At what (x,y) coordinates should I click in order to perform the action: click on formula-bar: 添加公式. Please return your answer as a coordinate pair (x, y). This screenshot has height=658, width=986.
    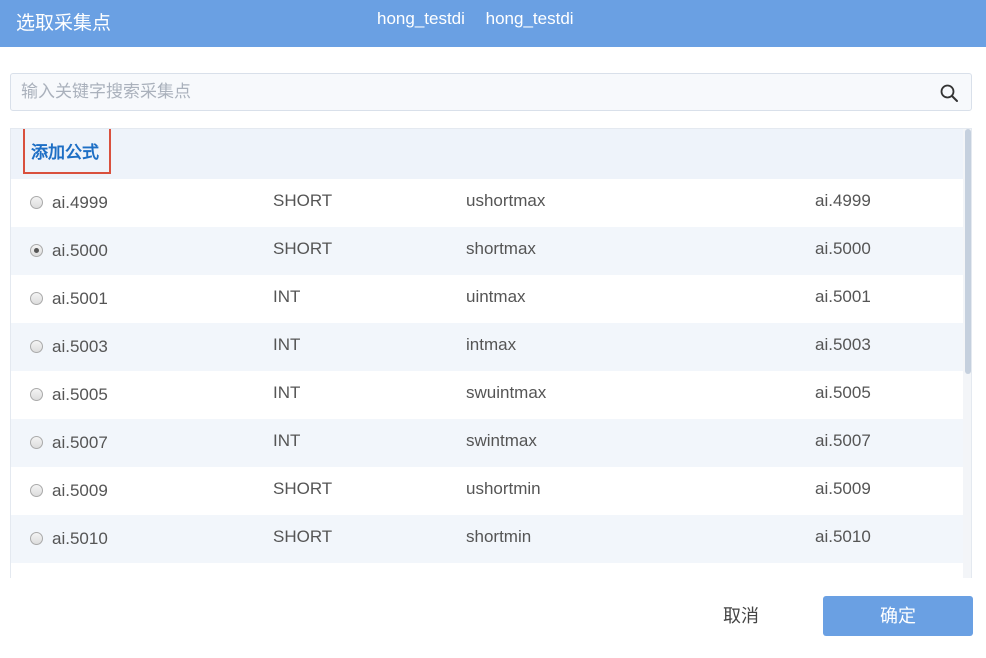
    Looking at the image, I should click on (491, 154).